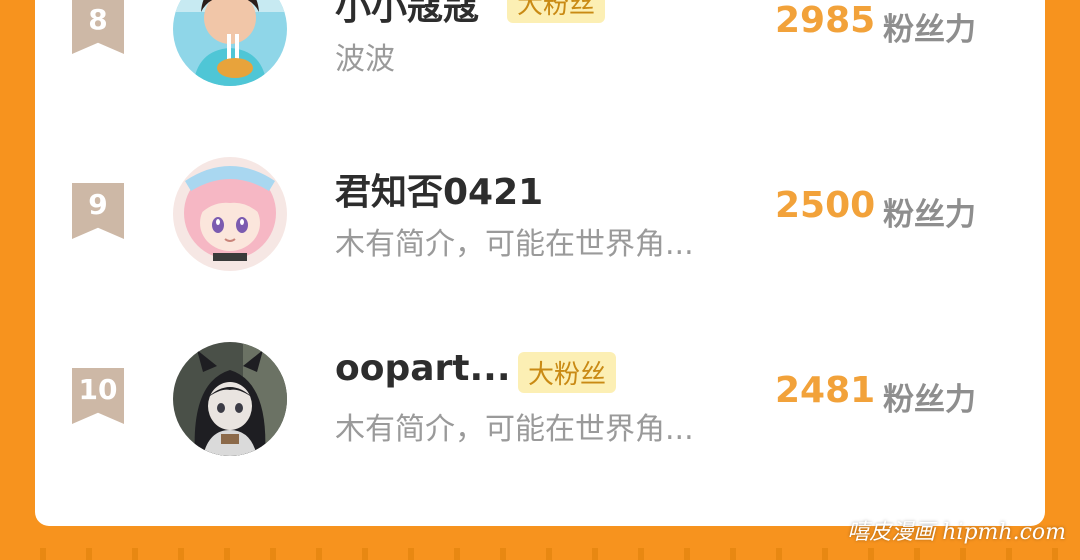  What do you see at coordinates (825, 205) in the screenshot?
I see `fan-power-score: 2500` at bounding box center [825, 205].